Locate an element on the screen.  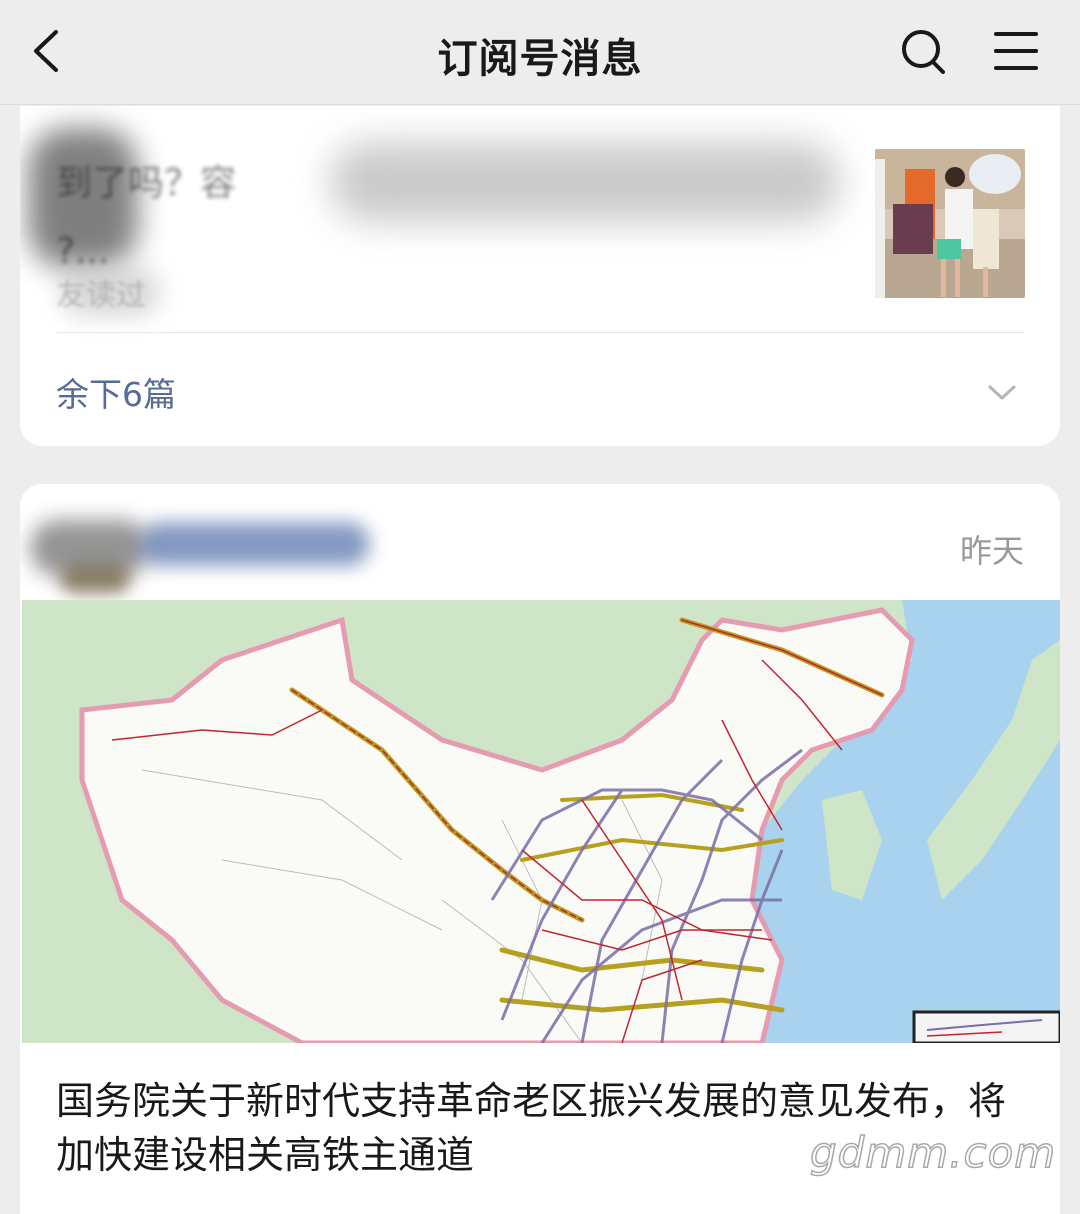
expand-button is located at coordinates (1002, 393).